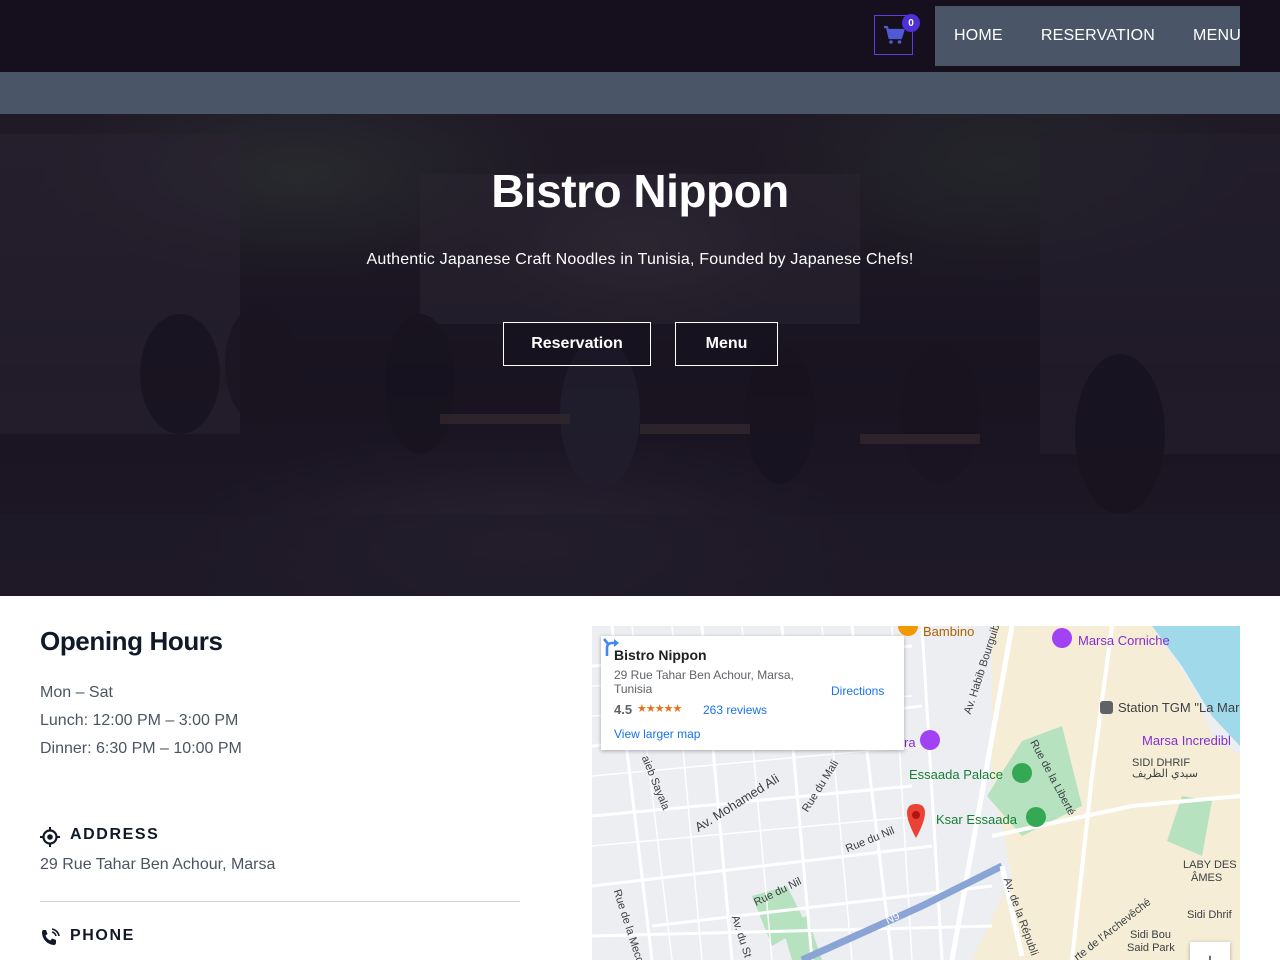 The height and width of the screenshot is (960, 1280). I want to click on phone-label: PHONE, so click(102, 935).